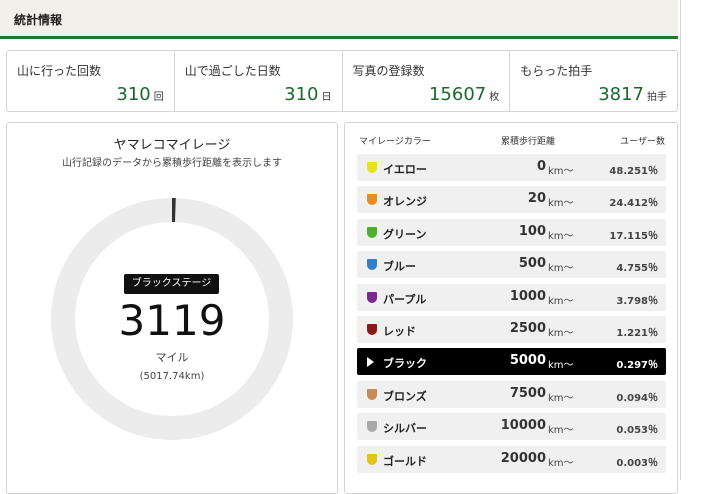 This screenshot has height=494, width=720. Describe the element at coordinates (405, 299) in the screenshot. I see `color-name: パープル` at that location.